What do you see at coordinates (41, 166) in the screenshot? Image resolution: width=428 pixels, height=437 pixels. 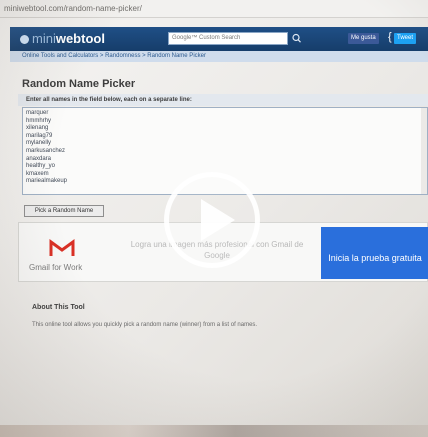 I see `name-line: healthy_yo` at bounding box center [41, 166].